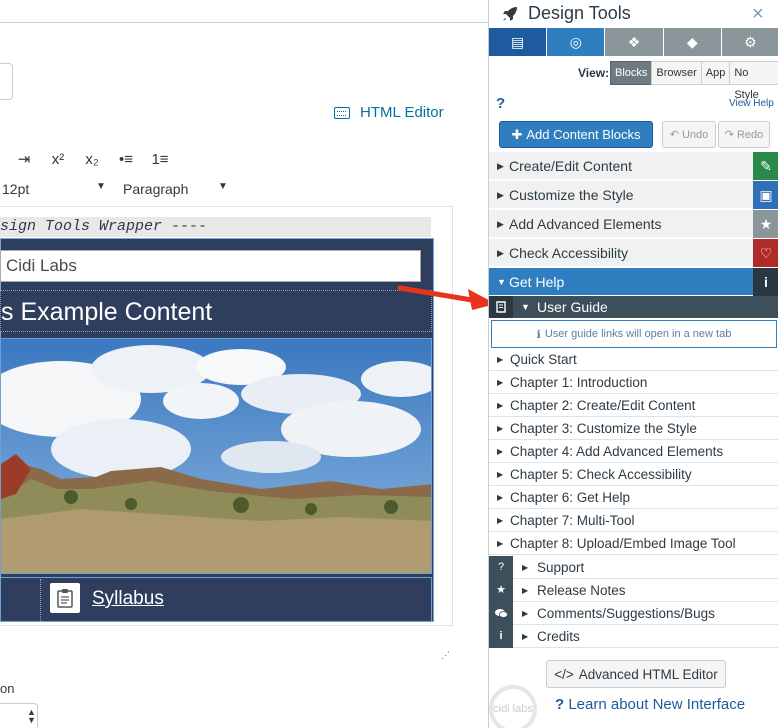  What do you see at coordinates (517, 134) in the screenshot?
I see `plus-icon: ✚` at bounding box center [517, 134].